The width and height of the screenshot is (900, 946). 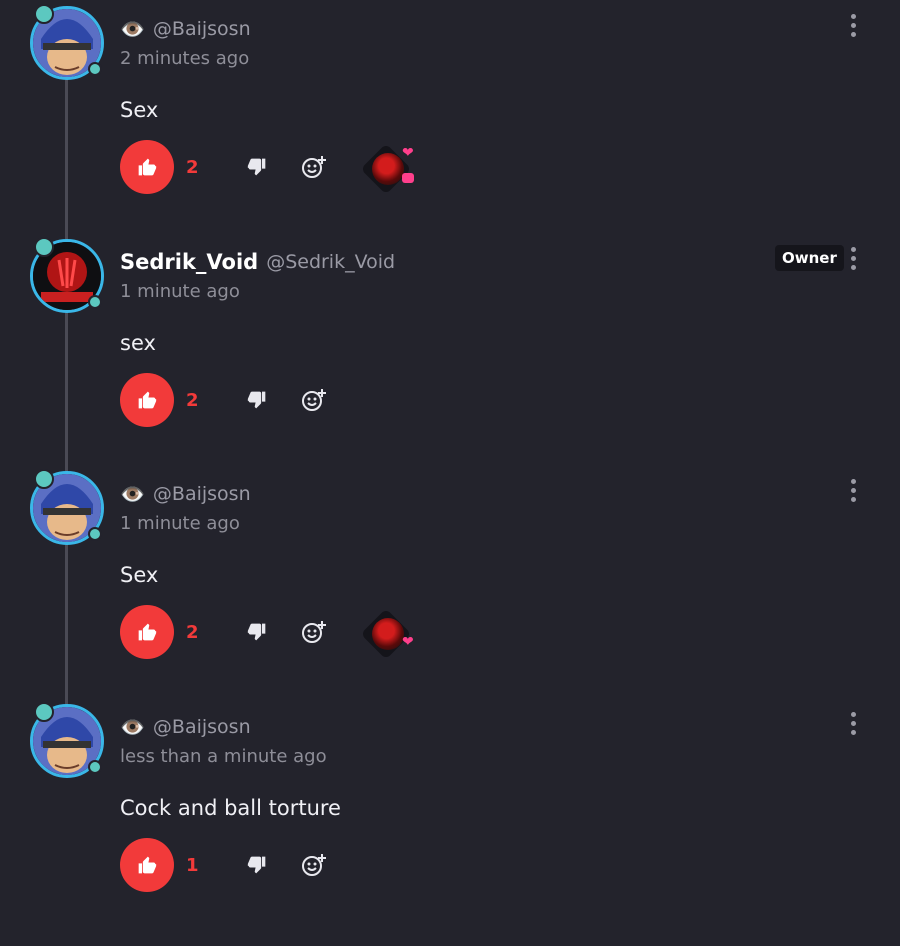 What do you see at coordinates (809, 258) in the screenshot?
I see `owner-badge: Owner` at bounding box center [809, 258].